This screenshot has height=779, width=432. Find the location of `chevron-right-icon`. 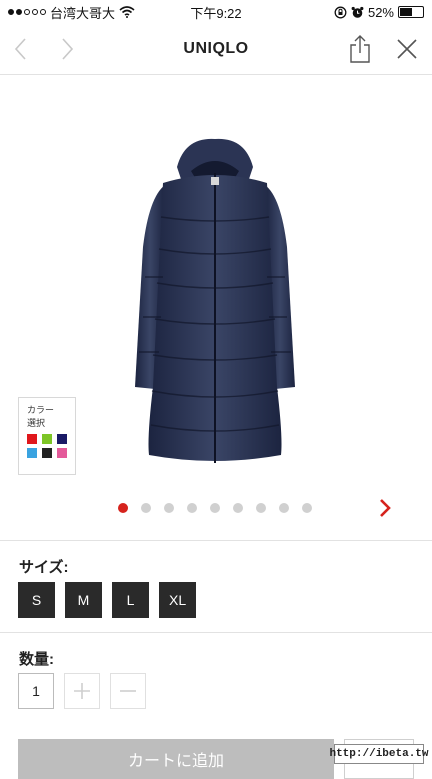

chevron-right-icon is located at coordinates (385, 508).